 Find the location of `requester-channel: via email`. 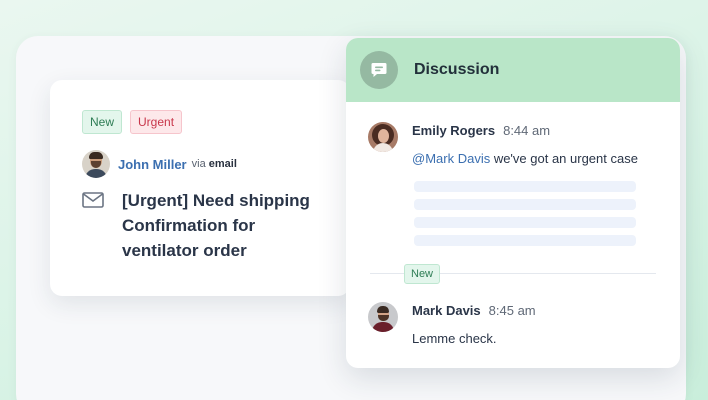

requester-channel: via email is located at coordinates (214, 164).